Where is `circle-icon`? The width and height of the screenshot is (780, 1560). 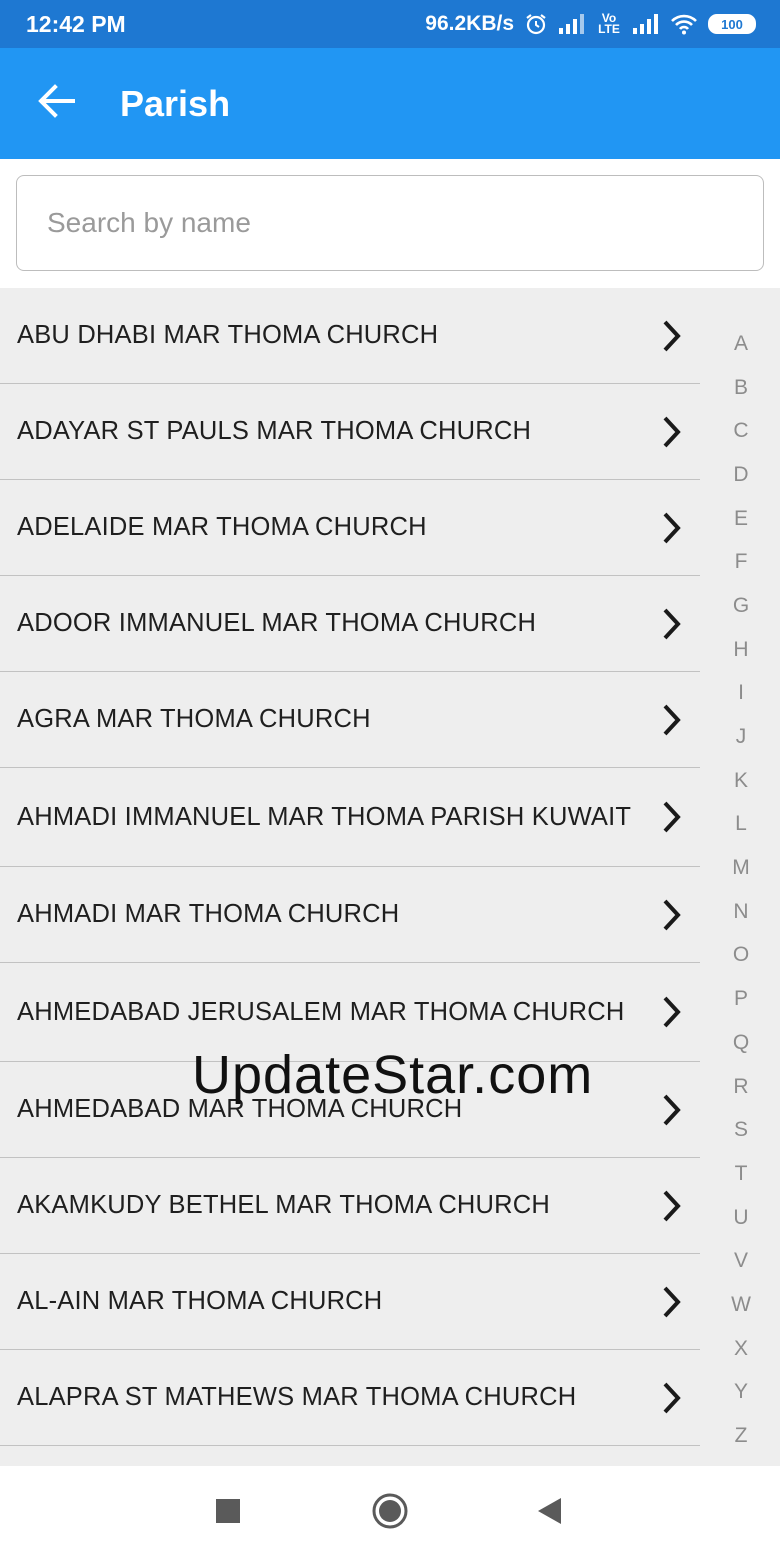 circle-icon is located at coordinates (390, 1513).